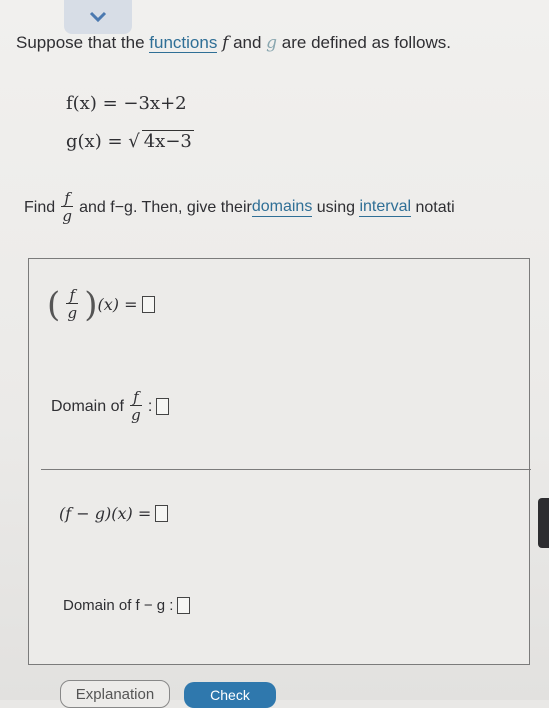 Image resolution: width=549 pixels, height=708 pixels. What do you see at coordinates (272, 43) in the screenshot?
I see `g-symbol: g` at bounding box center [272, 43].